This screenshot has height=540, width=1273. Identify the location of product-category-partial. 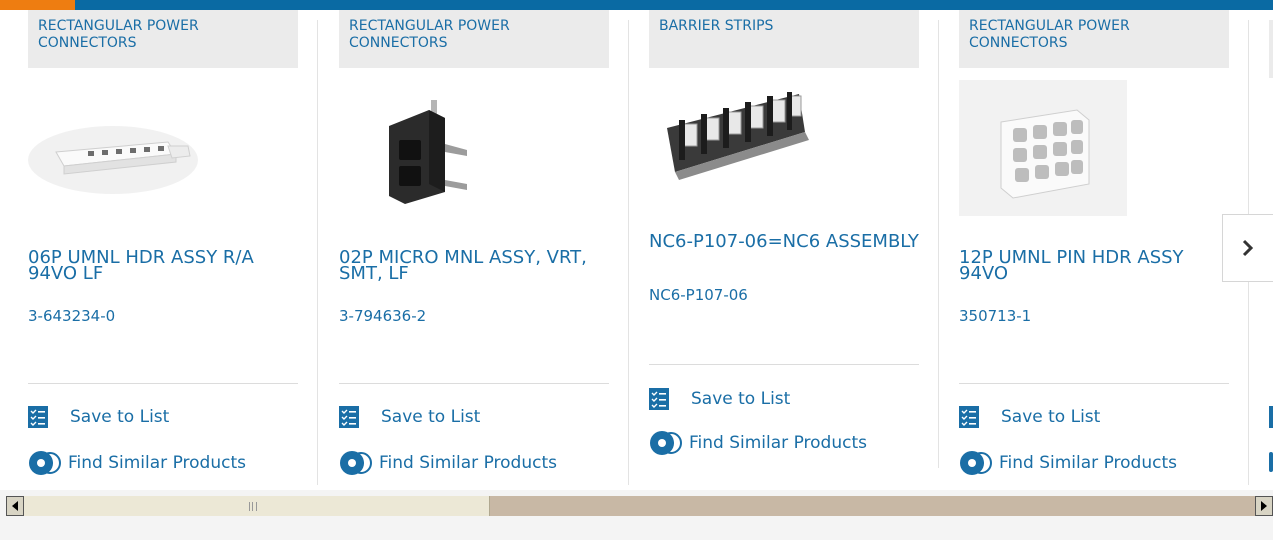
(1271, 49).